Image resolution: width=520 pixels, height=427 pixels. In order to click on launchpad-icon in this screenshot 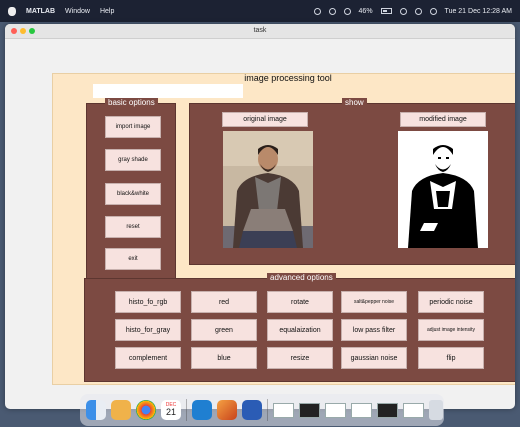, I will do `click(121, 410)`.